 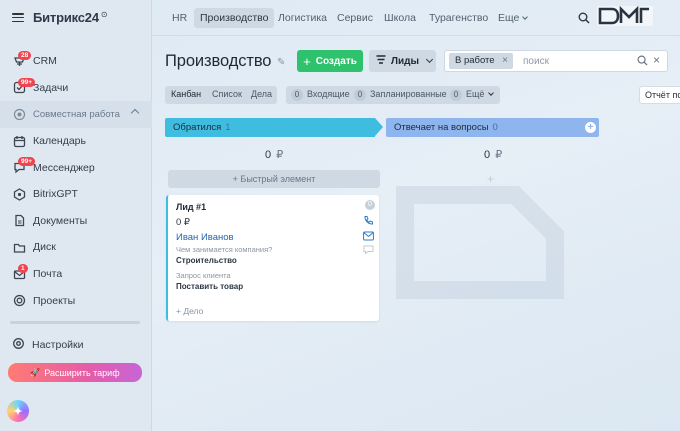 I want to click on gear-icon, so click(x=18, y=345).